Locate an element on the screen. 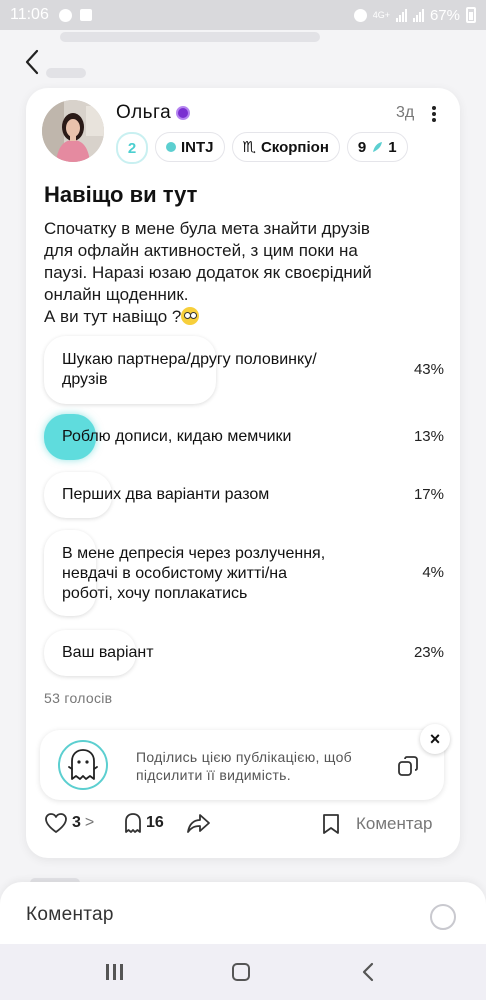 This screenshot has height=1000, width=486. author-chips: 2 INTJ ♏ Скорпіон 9 1 is located at coordinates (262, 148).